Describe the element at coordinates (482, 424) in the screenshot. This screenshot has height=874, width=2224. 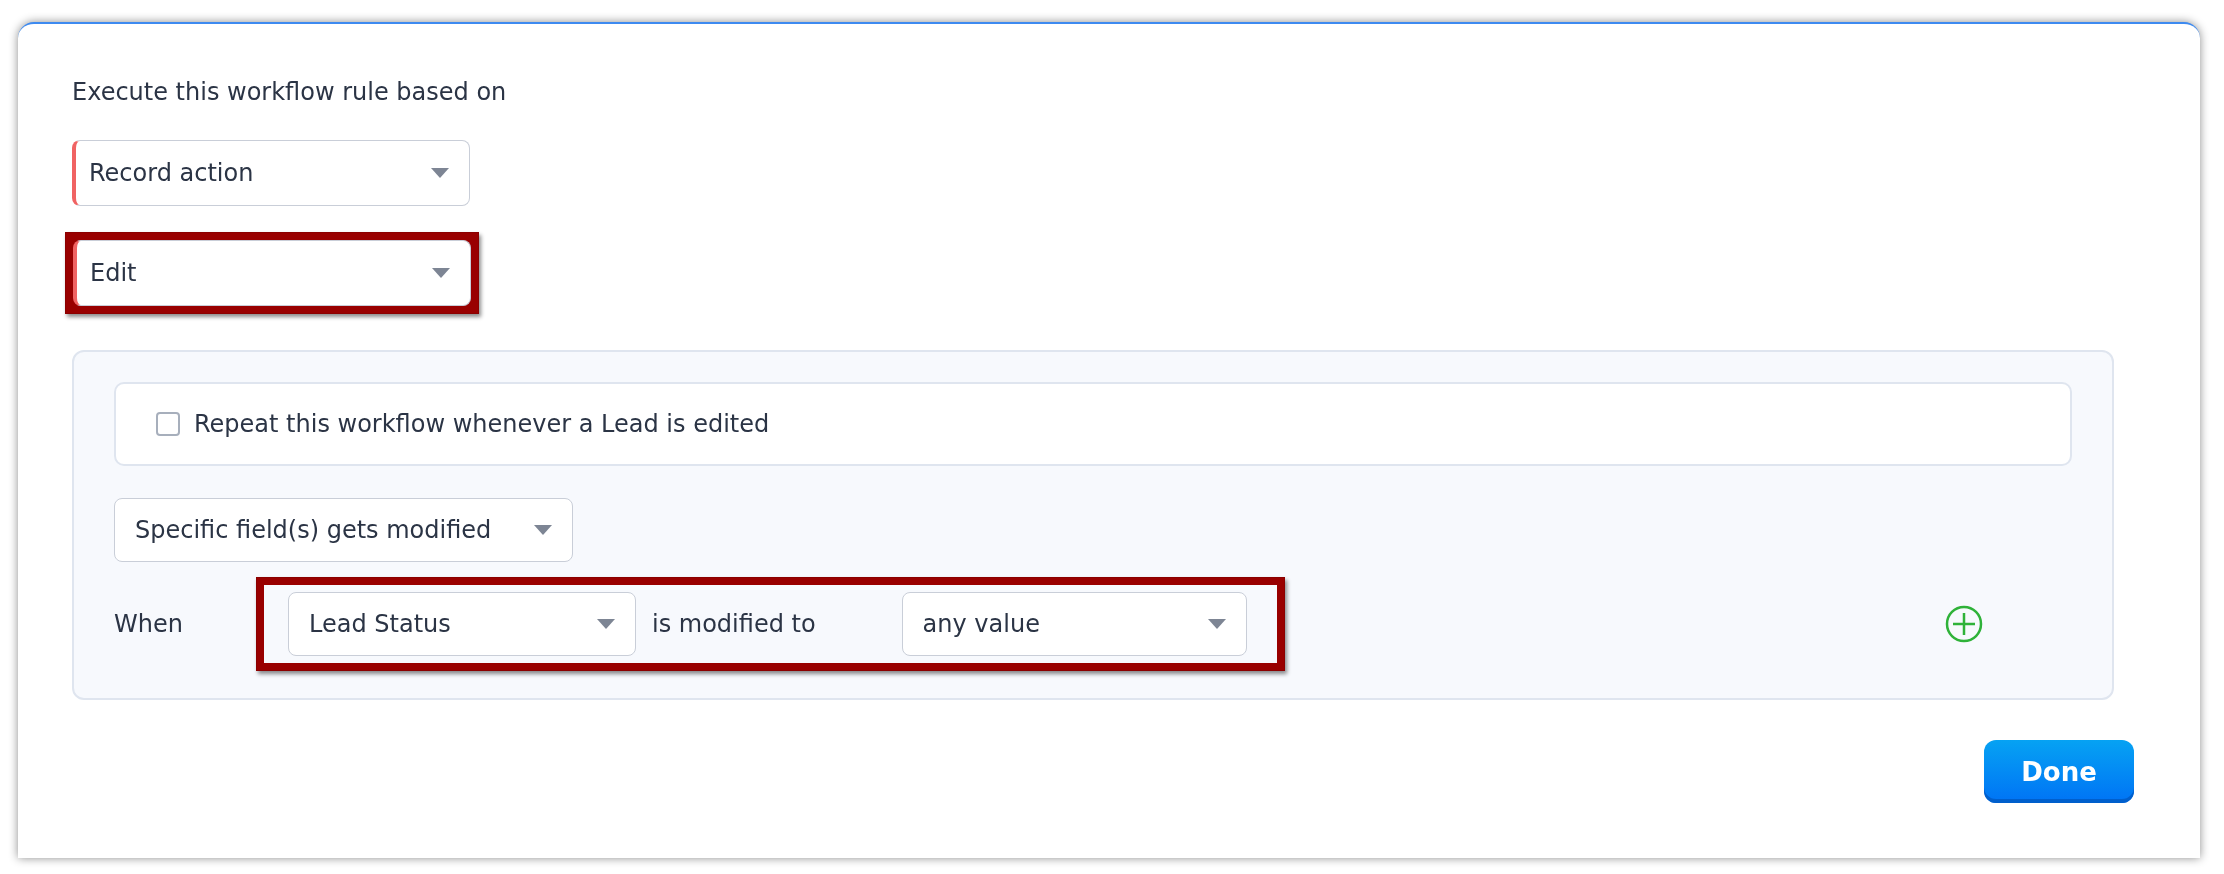
I see `checkbox-label: Repeat this workflow whenever a Lead is edited` at that location.